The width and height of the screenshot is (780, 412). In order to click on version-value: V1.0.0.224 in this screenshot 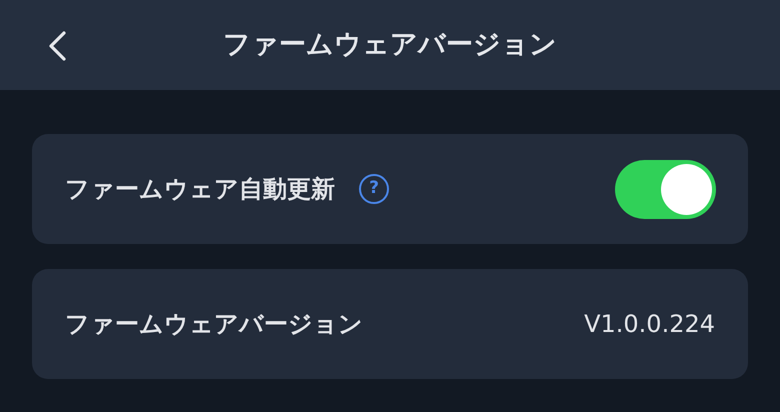, I will do `click(649, 324)`.